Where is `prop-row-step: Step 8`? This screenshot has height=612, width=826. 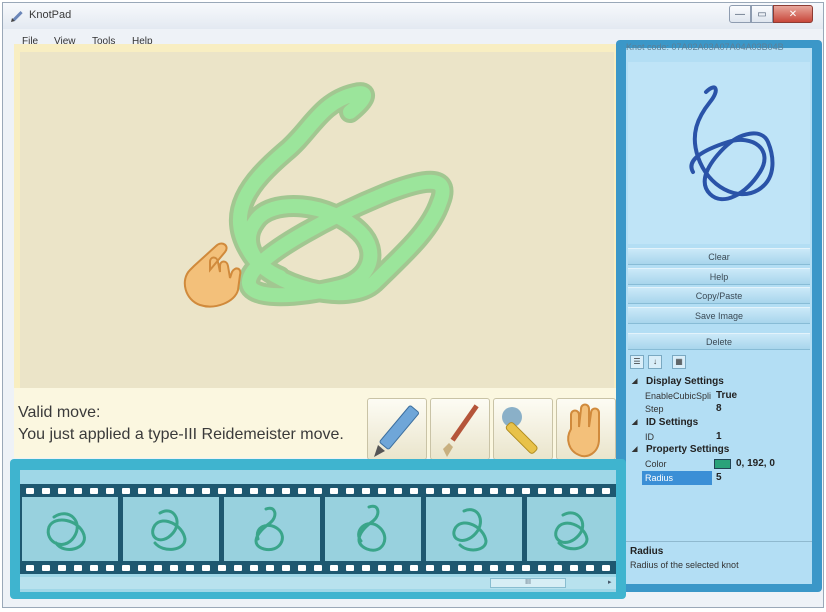
prop-row-step: Step 8 is located at coordinates (719, 409).